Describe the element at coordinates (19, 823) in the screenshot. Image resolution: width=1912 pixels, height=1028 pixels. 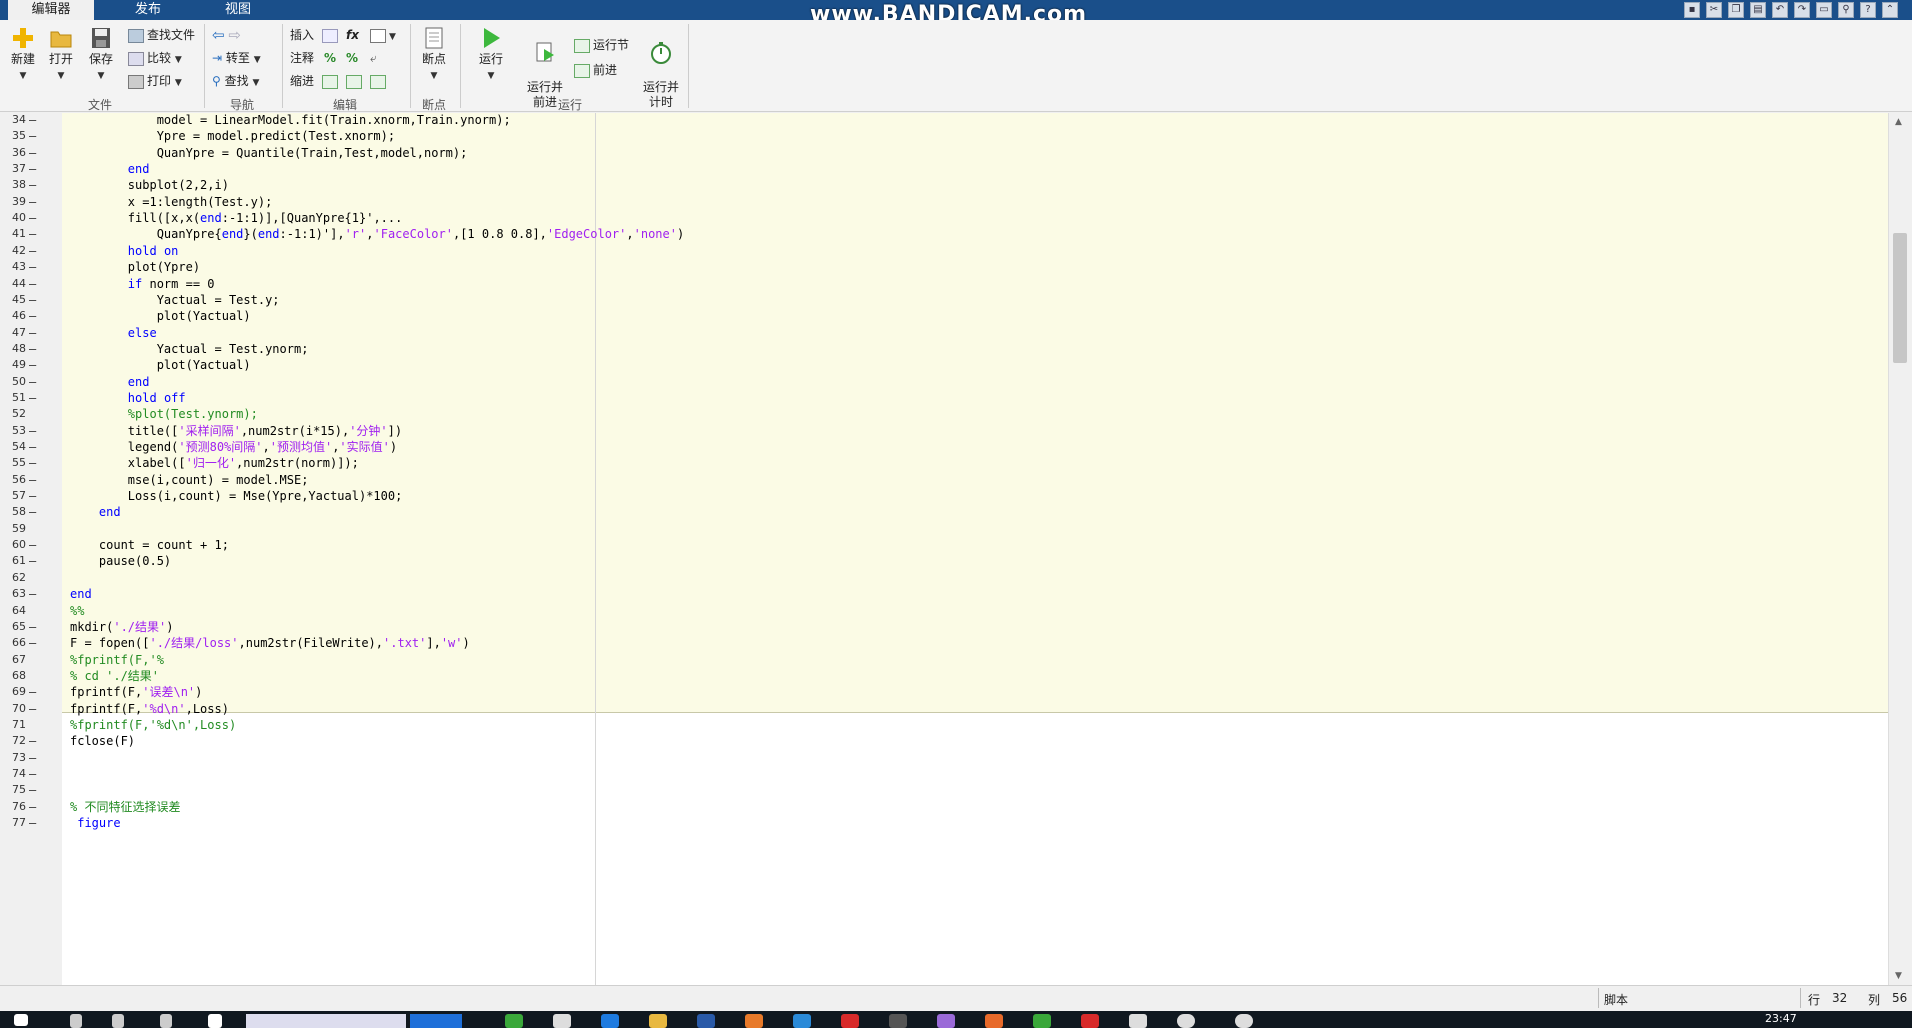
I see `line-number: 77` at that location.